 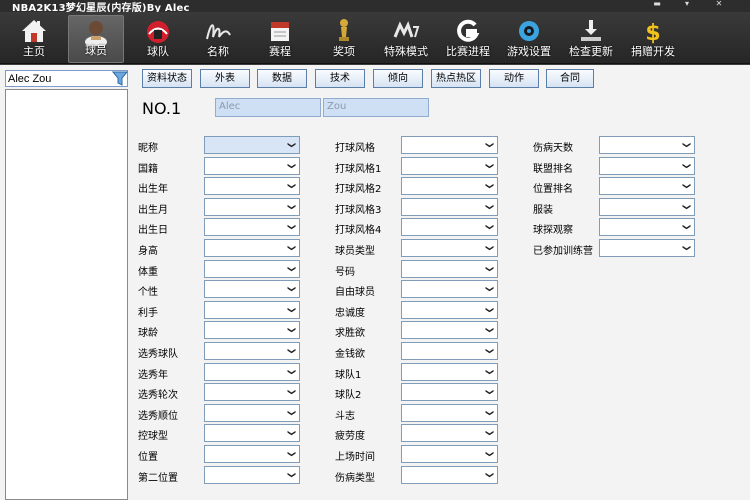 I want to click on field-select-col2-16: ❯, so click(x=449, y=454).